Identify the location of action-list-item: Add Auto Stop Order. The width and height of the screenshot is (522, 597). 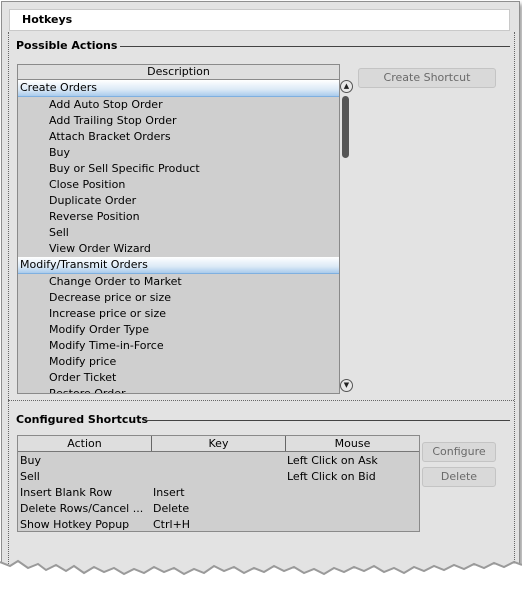
(178, 105).